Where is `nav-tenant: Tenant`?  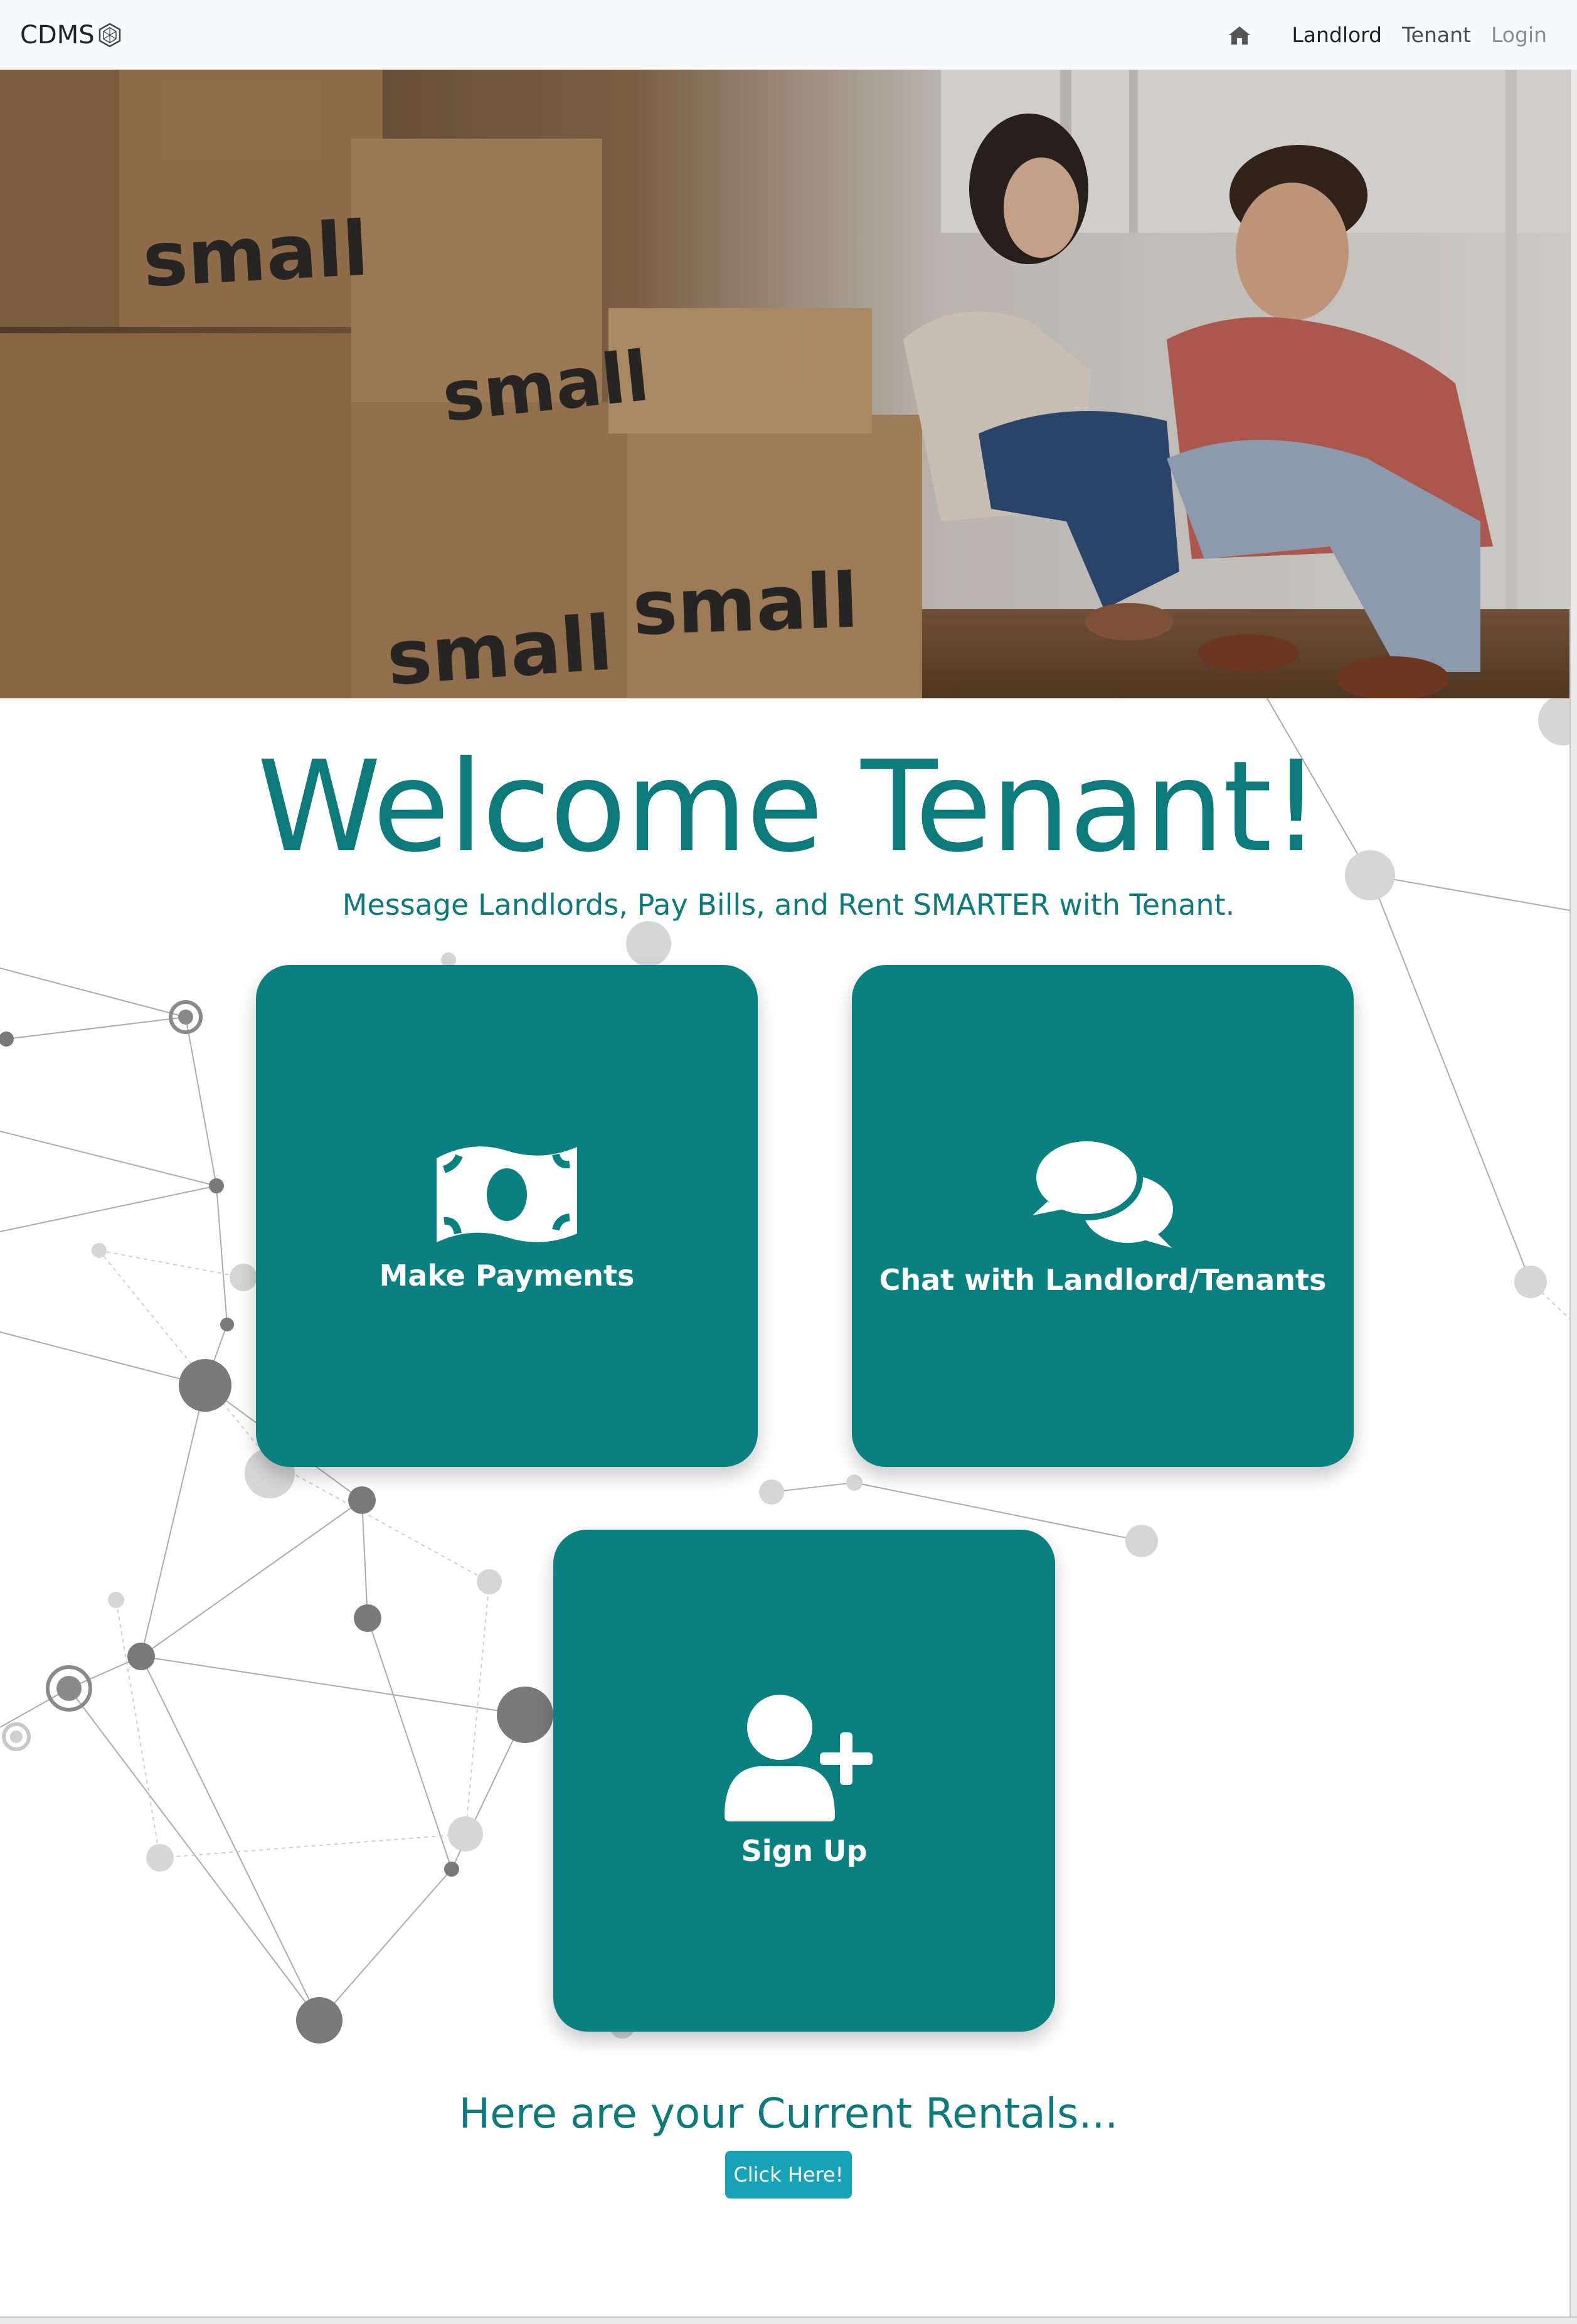 nav-tenant: Tenant is located at coordinates (1437, 35).